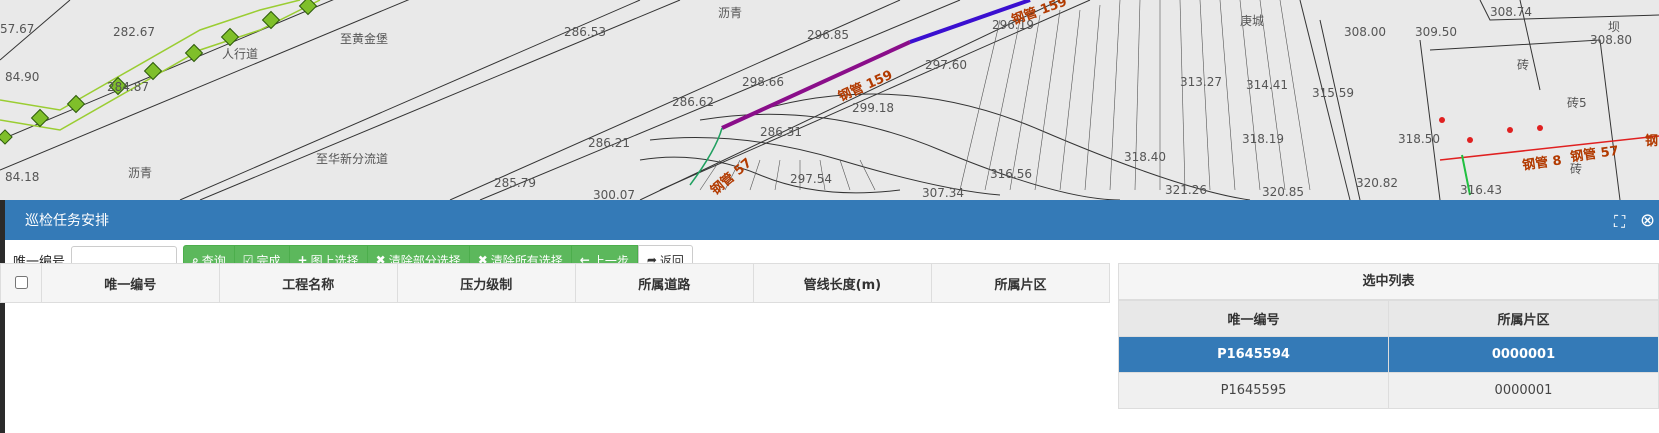 This screenshot has height=433, width=1659. Describe the element at coordinates (1333, 93) in the screenshot. I see `map-elevation-label: 315.59` at that location.